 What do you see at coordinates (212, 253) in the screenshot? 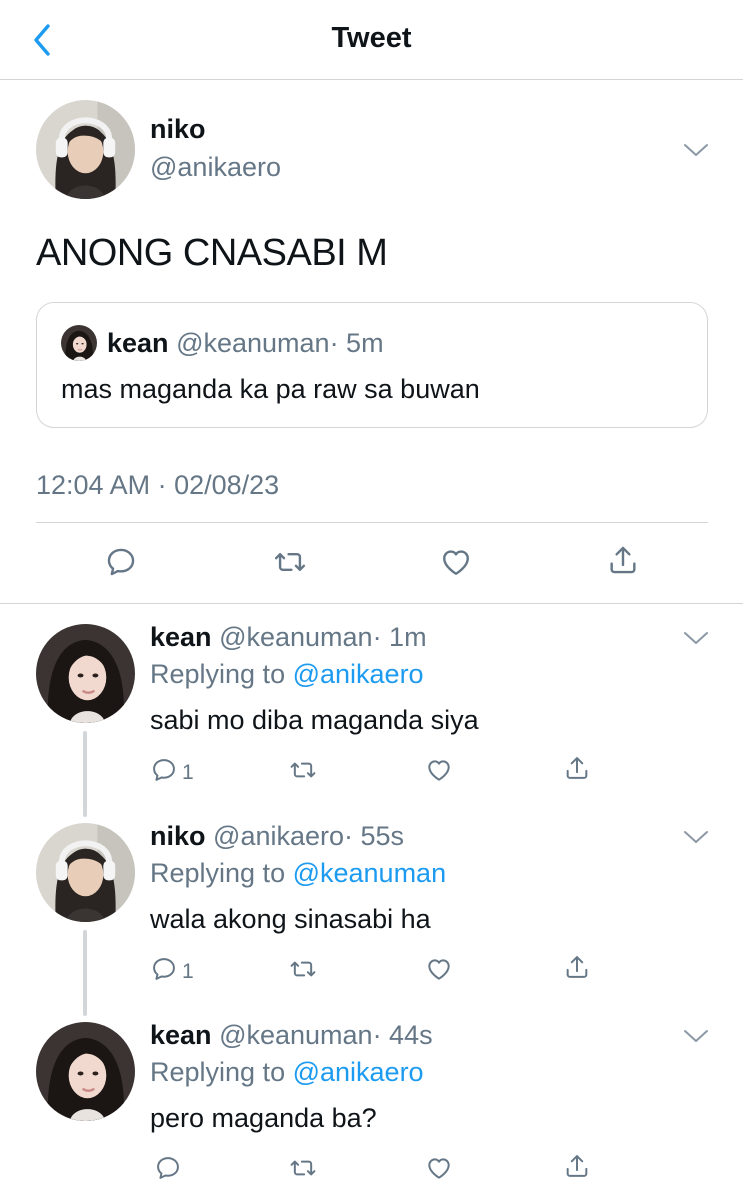
I see `tweet-text: ANONG CNASABI M` at bounding box center [212, 253].